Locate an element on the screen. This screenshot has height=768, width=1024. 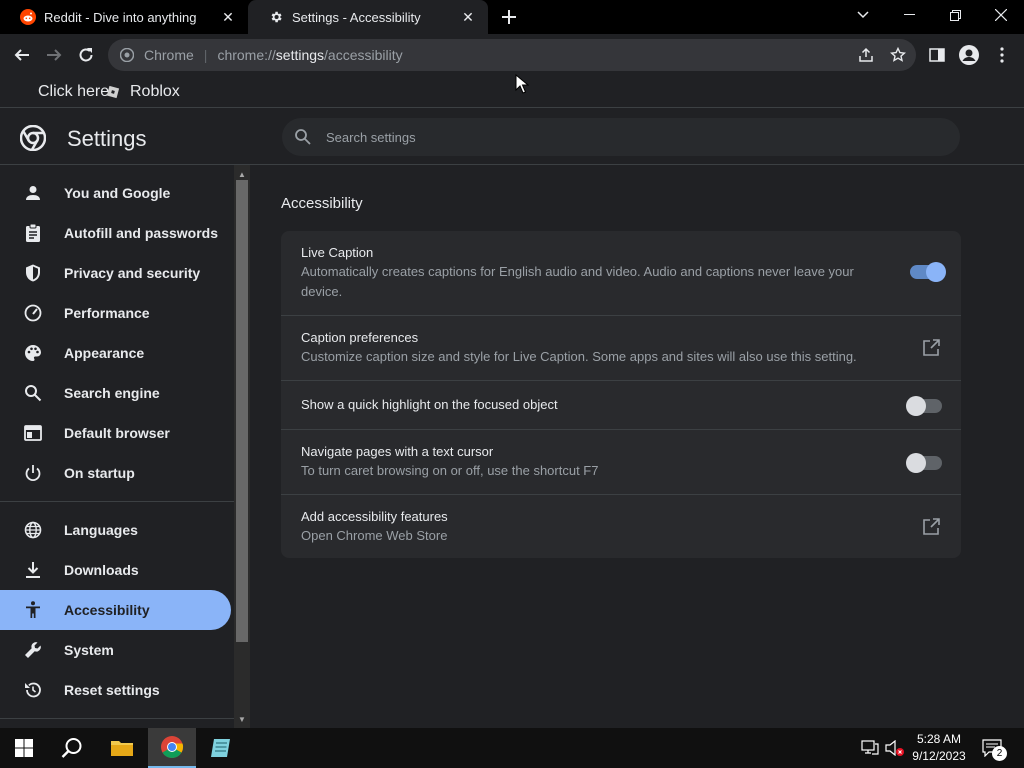
sidebar-item-label: You and Google is located at coordinates (117, 193).